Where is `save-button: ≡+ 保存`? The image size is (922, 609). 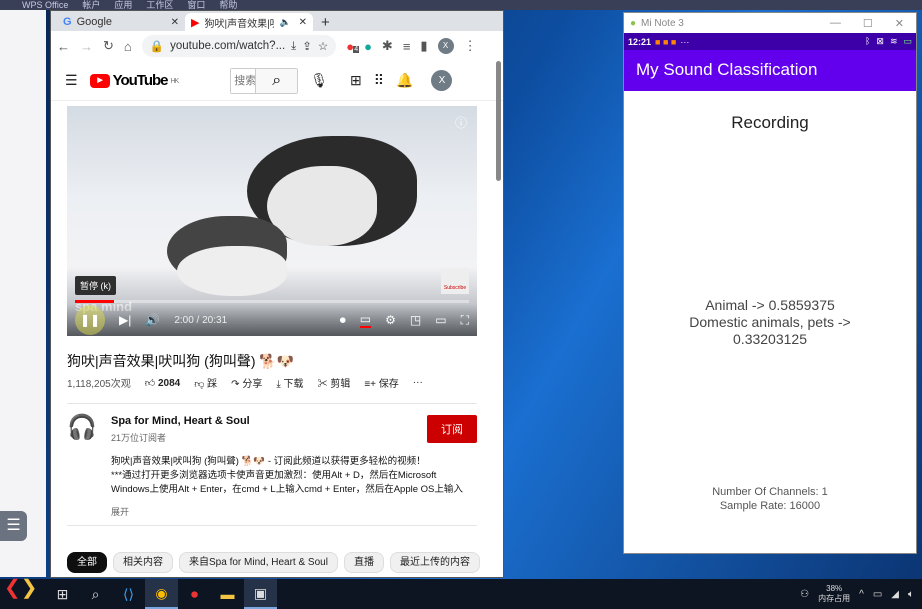
save-button: ≡+ 保存 is located at coordinates (381, 382).